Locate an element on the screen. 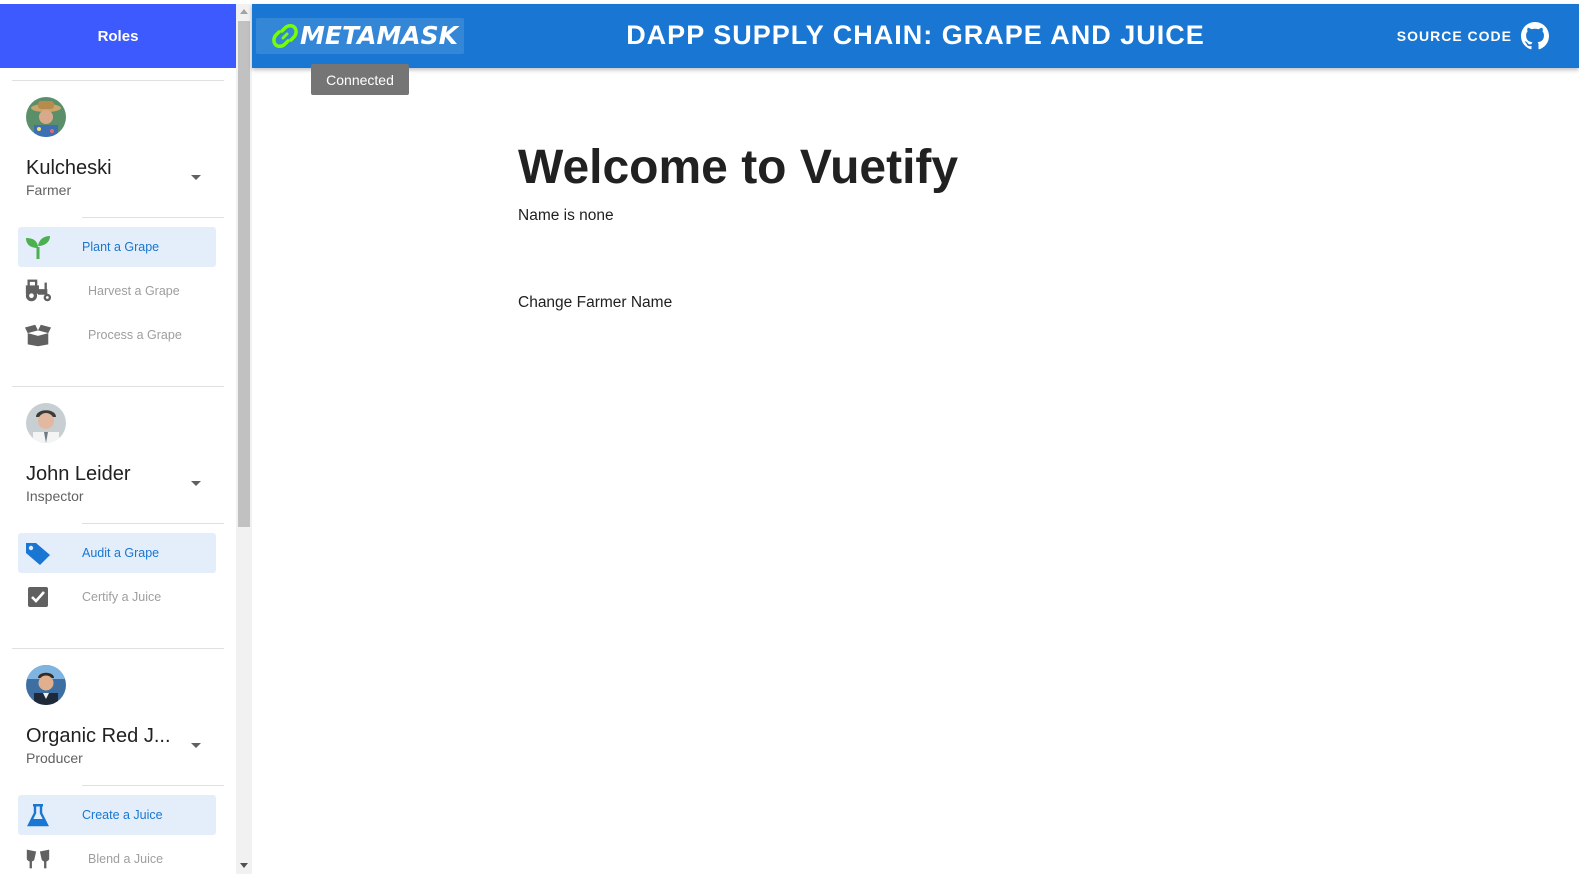 This screenshot has height=874, width=1579. action-plant-grape: Plant a Grape is located at coordinates (117, 247).